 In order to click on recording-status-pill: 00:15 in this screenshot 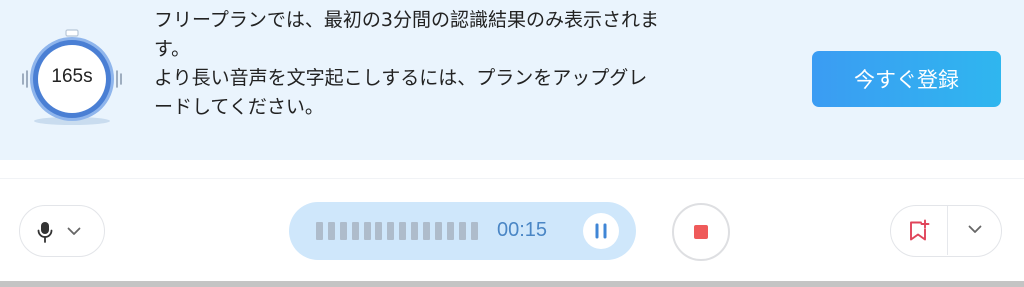, I will do `click(462, 231)`.